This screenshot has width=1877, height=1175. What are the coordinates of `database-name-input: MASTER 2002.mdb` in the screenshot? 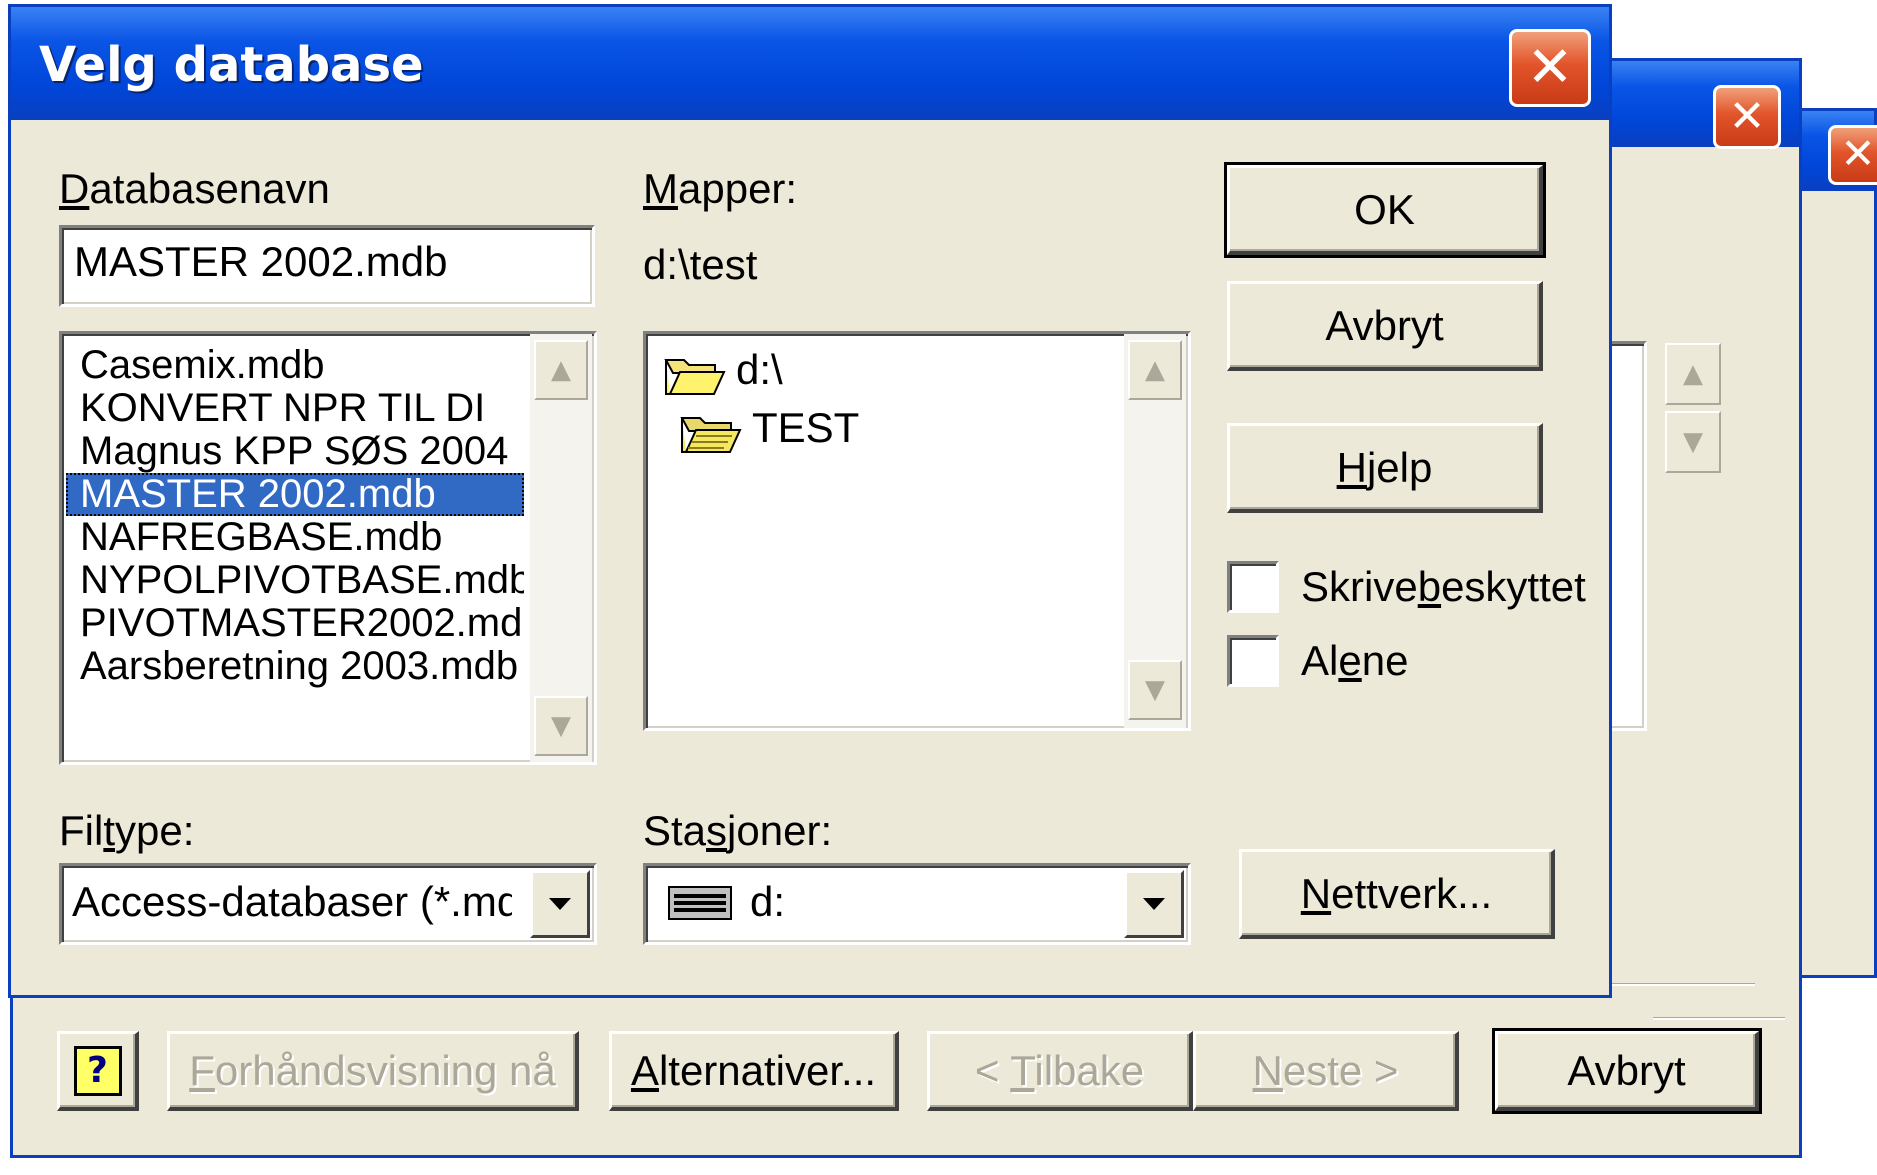 It's located at (327, 266).